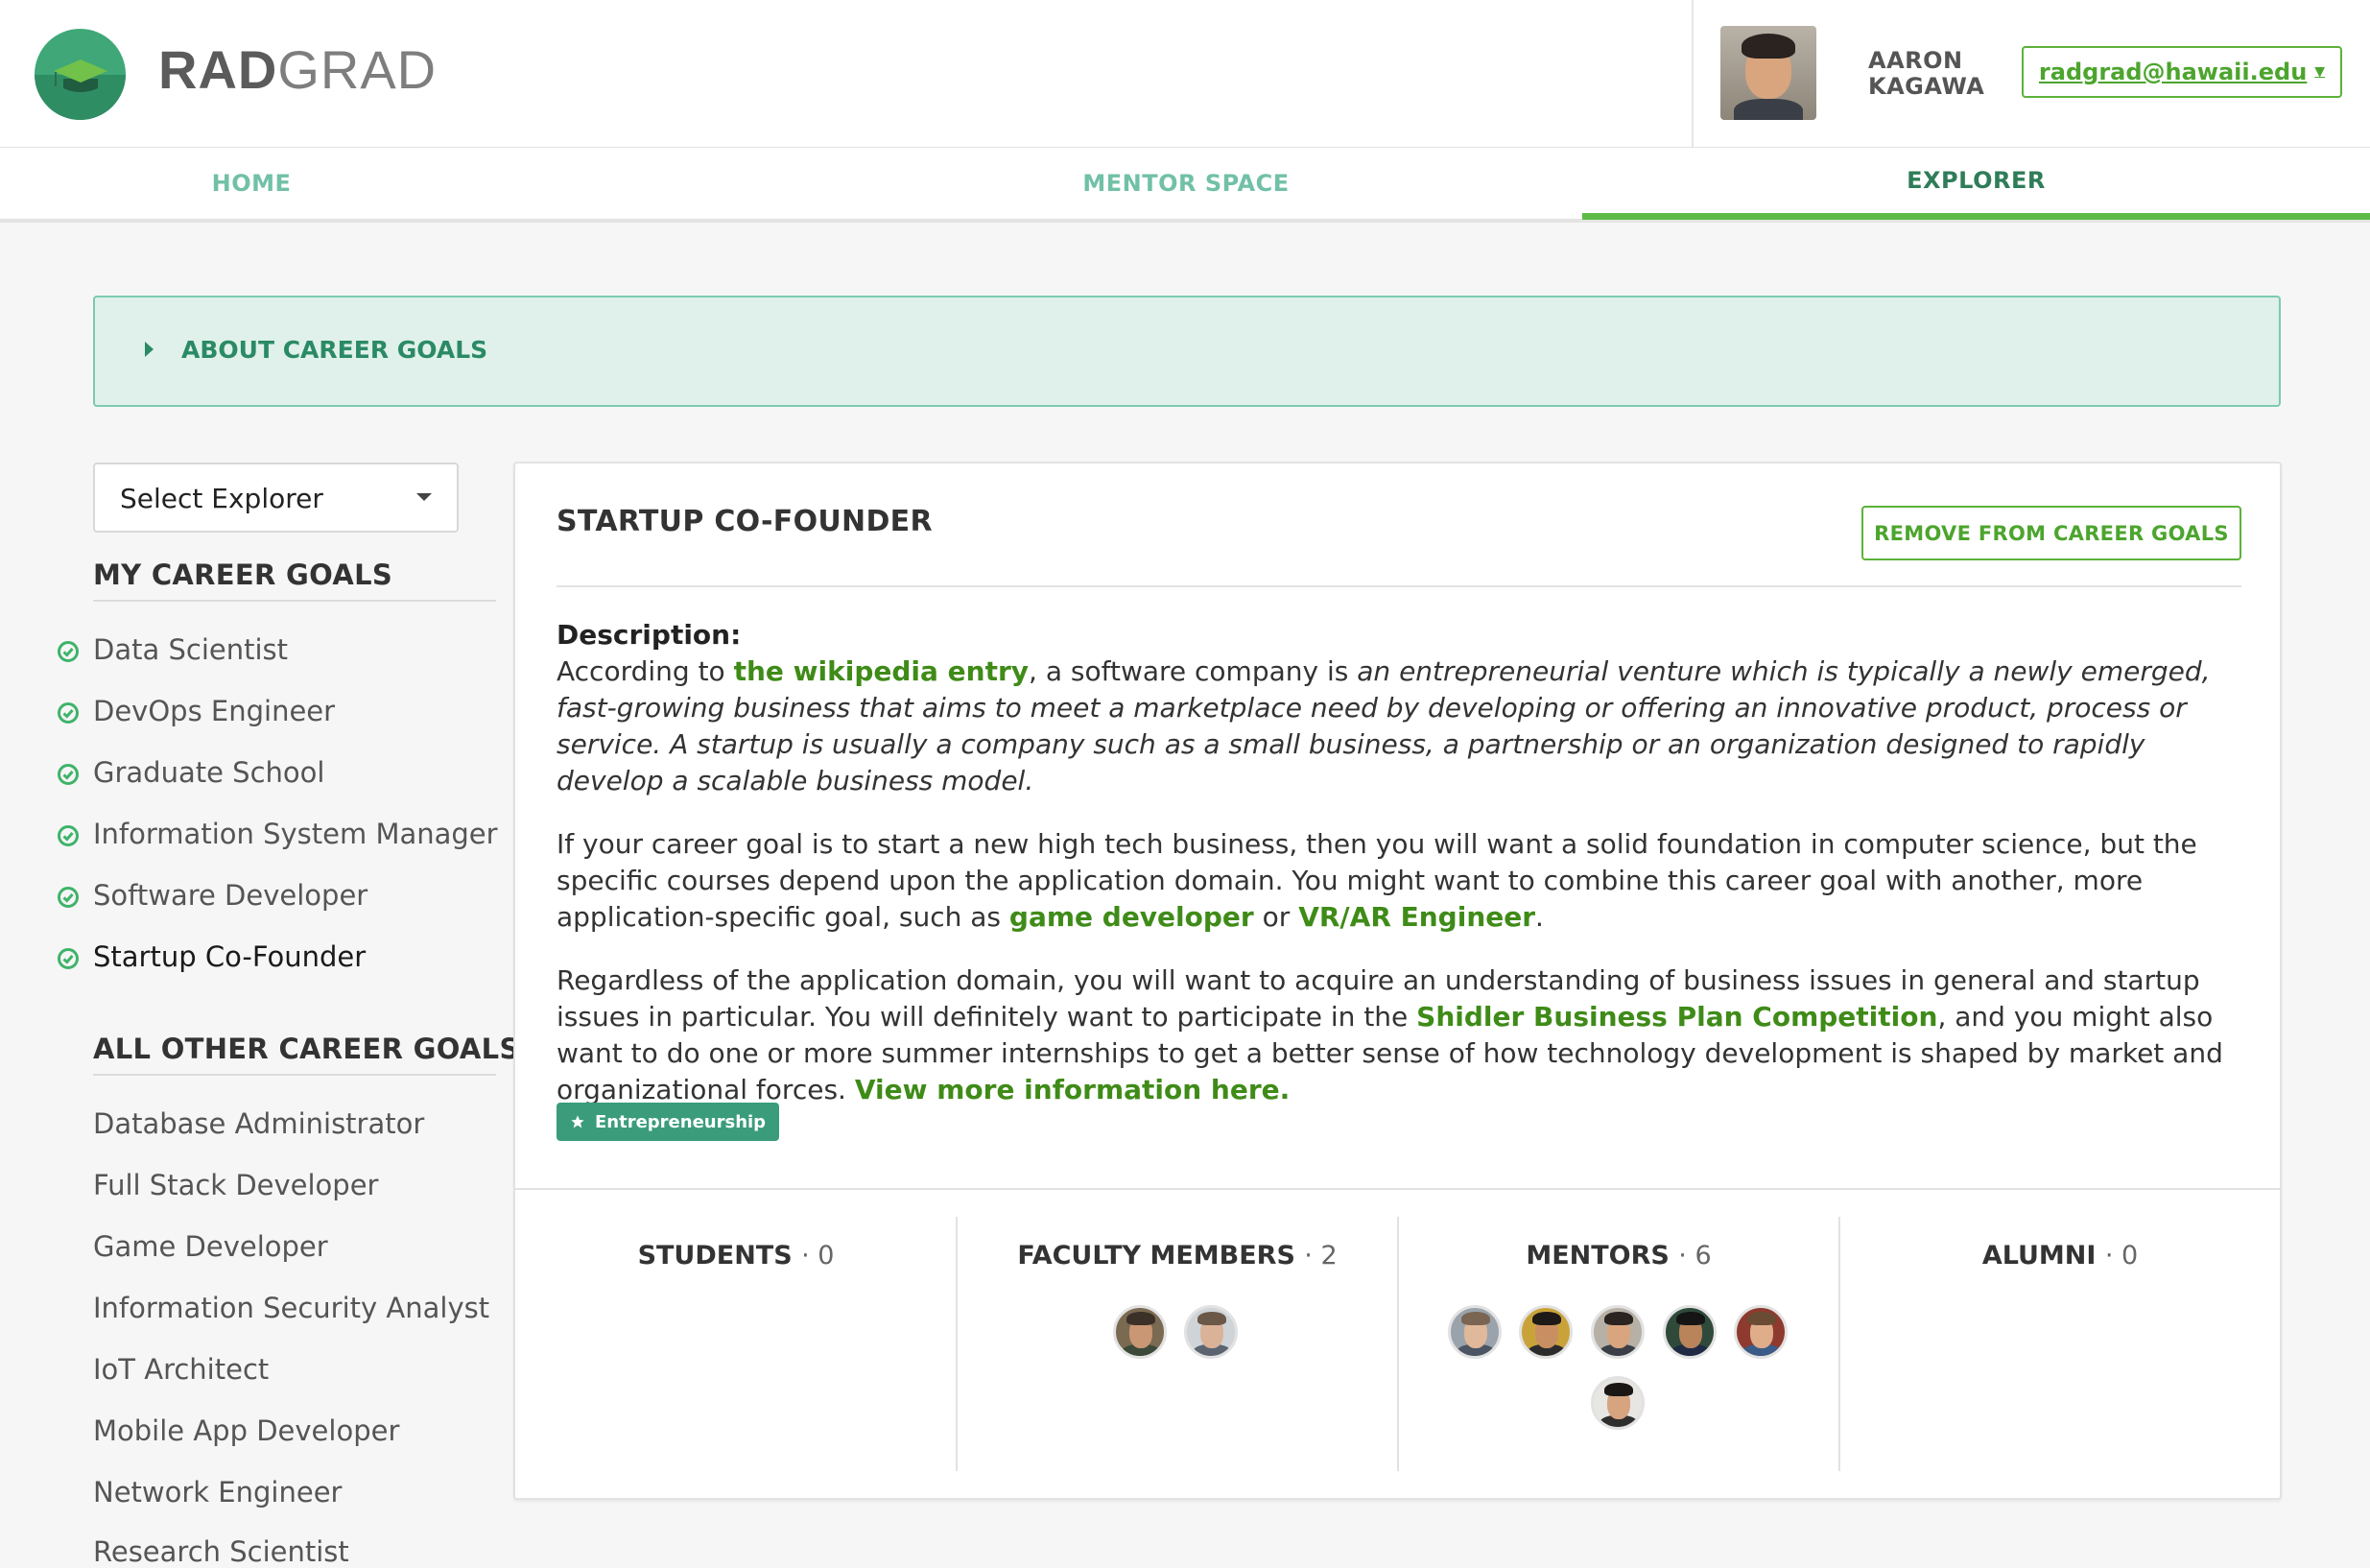  I want to click on mentors-stat: MENTORS · 6, so click(1618, 1256).